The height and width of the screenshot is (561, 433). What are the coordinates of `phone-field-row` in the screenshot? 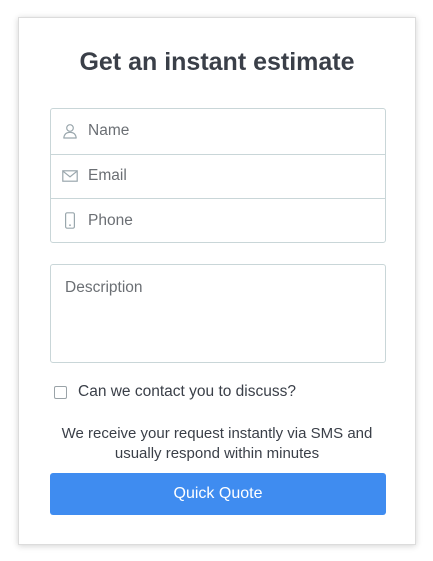 It's located at (218, 220).